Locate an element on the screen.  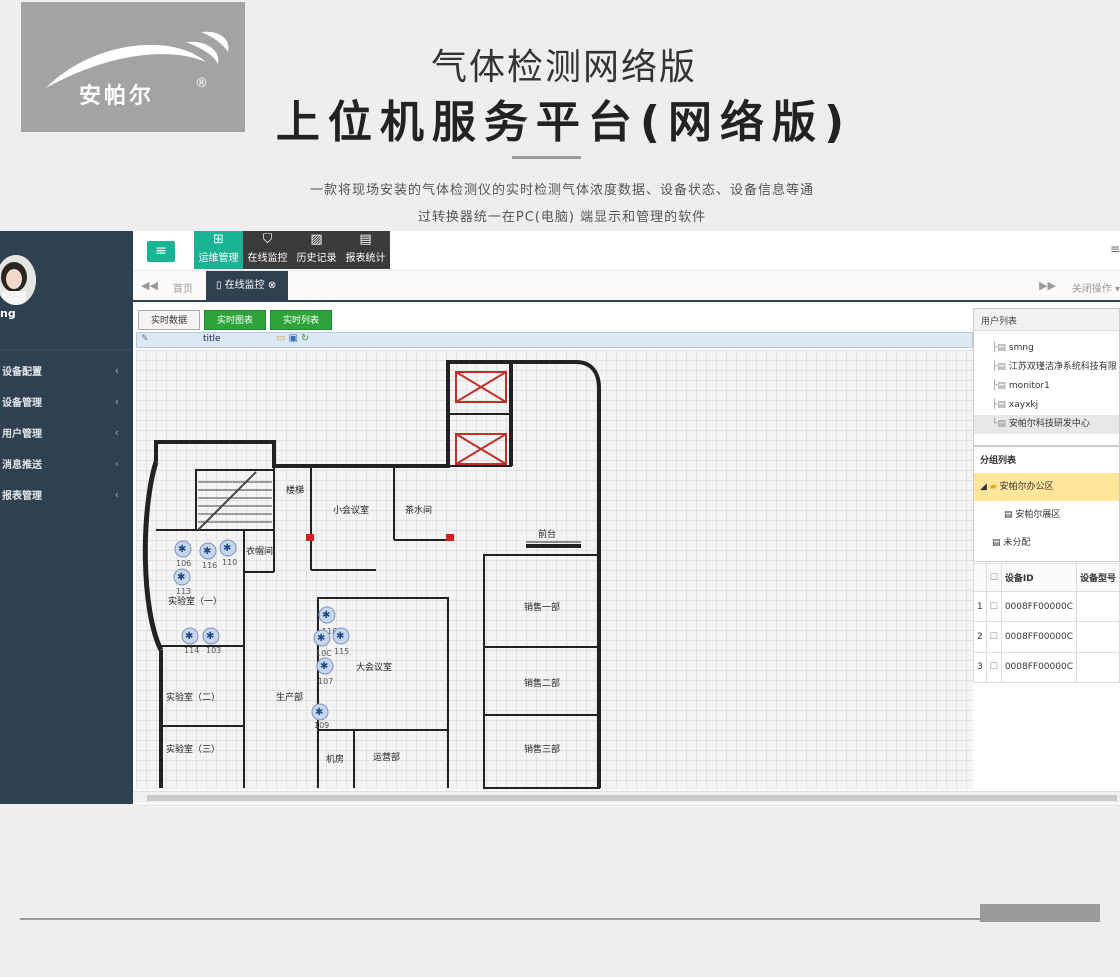
room-label-small-meeting: 小会议室 is located at coordinates (351, 510).